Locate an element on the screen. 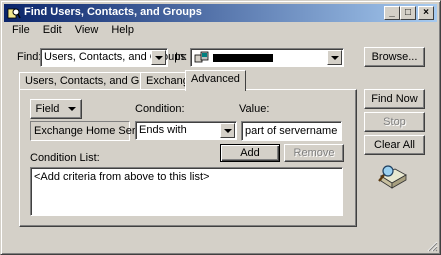  condition-dropdown: Ends with is located at coordinates (186, 130).